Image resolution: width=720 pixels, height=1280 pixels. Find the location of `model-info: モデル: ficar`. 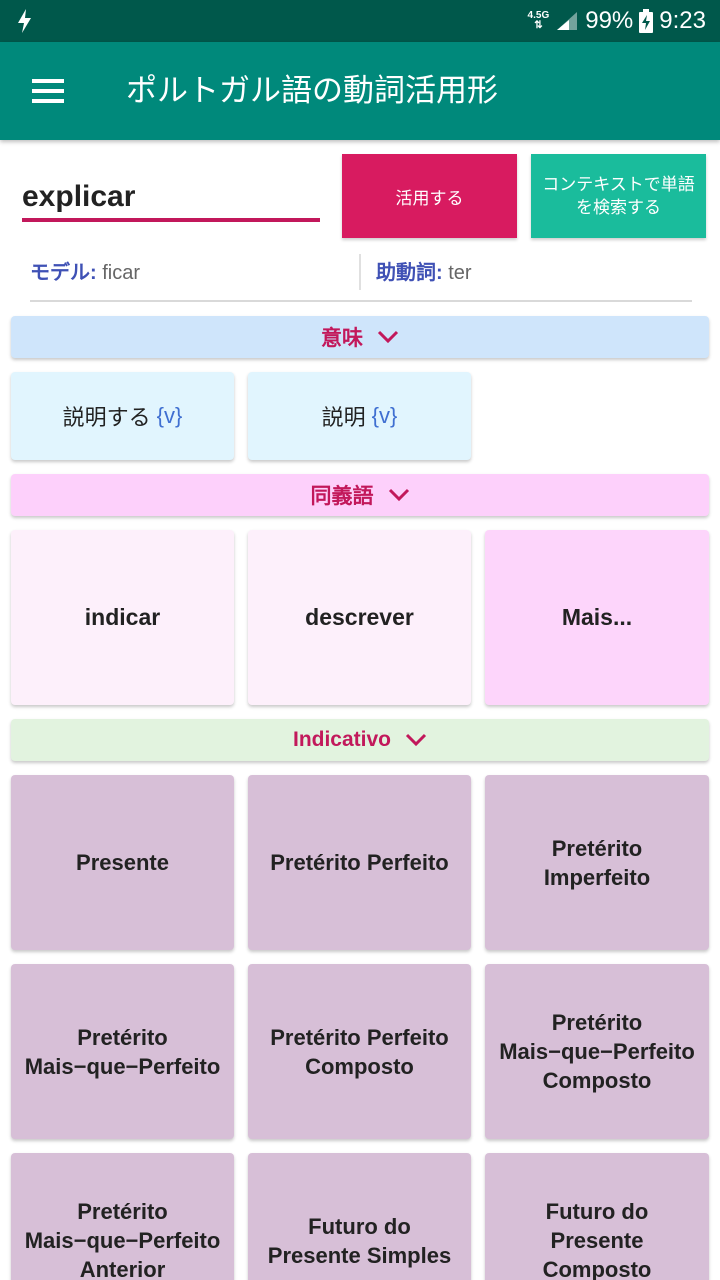

model-info: モデル: ficar is located at coordinates (85, 270).